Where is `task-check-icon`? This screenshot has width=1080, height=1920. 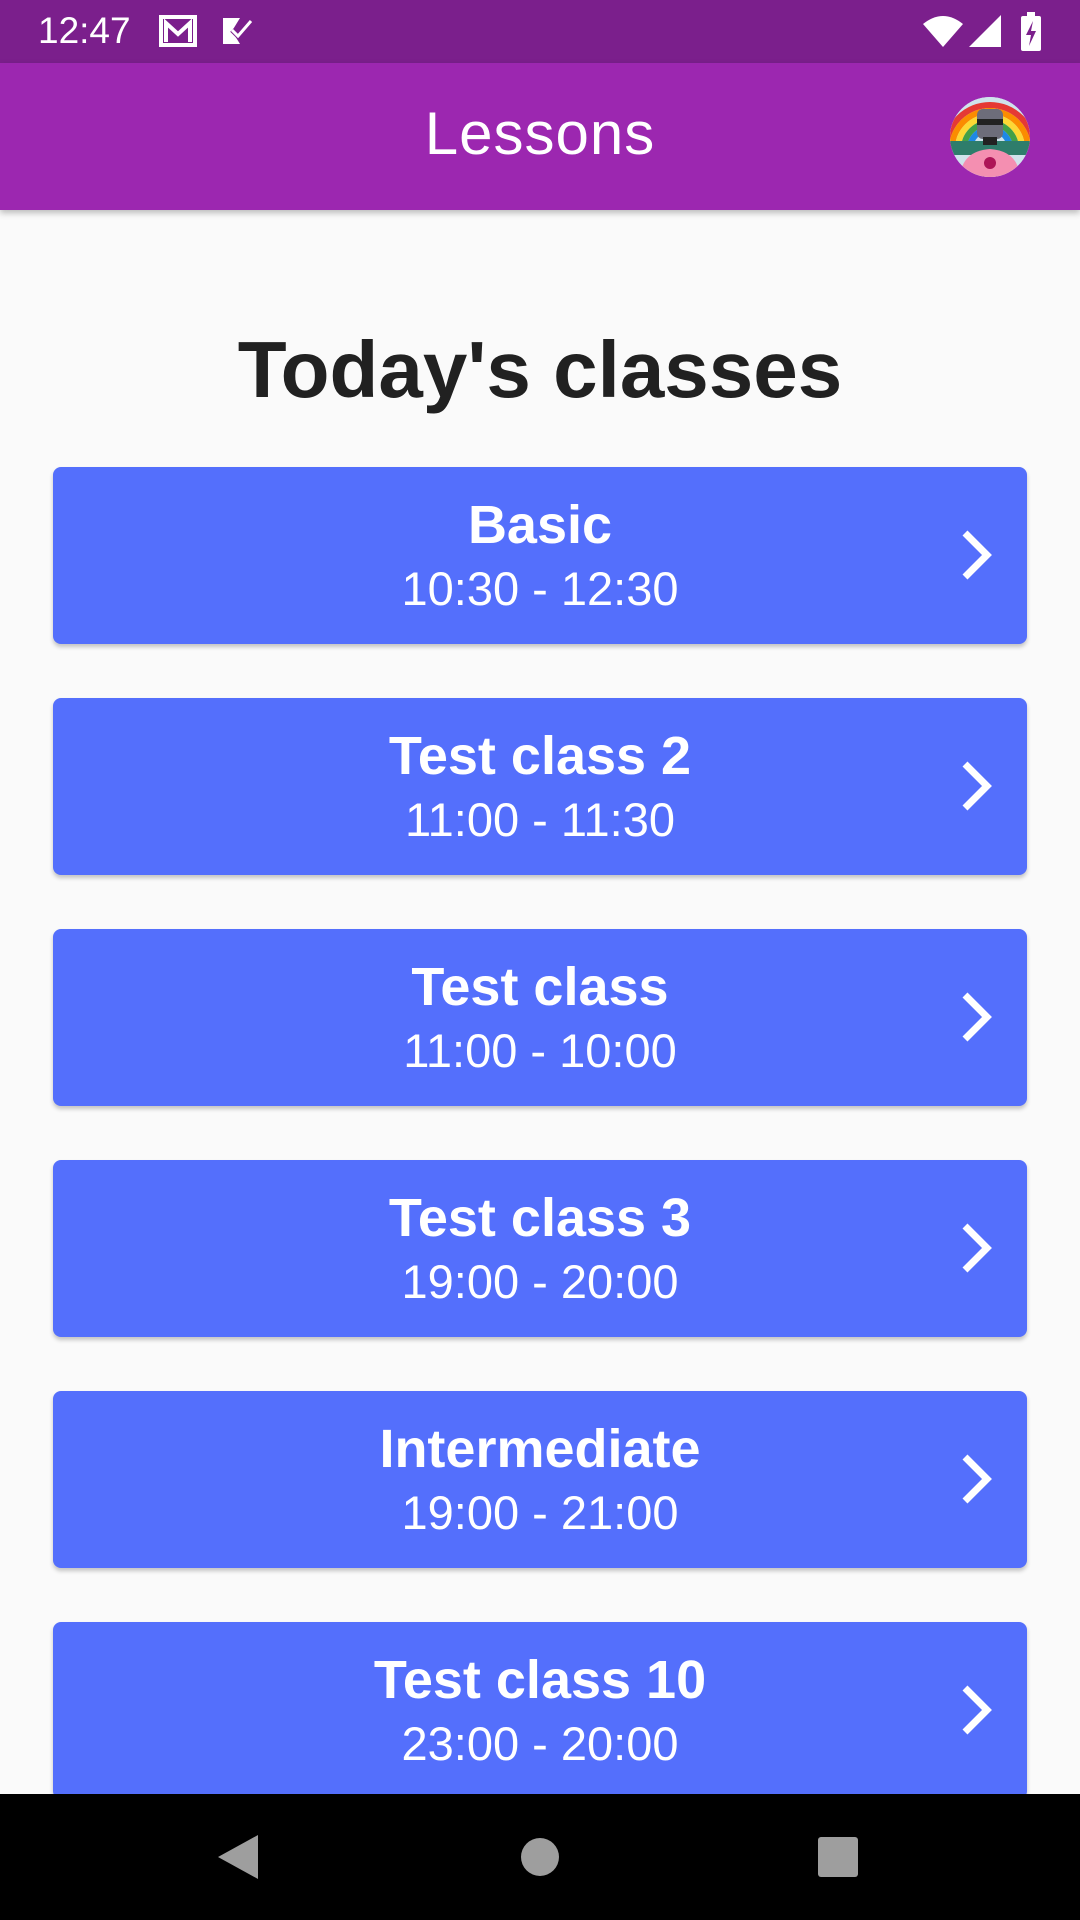 task-check-icon is located at coordinates (237, 33).